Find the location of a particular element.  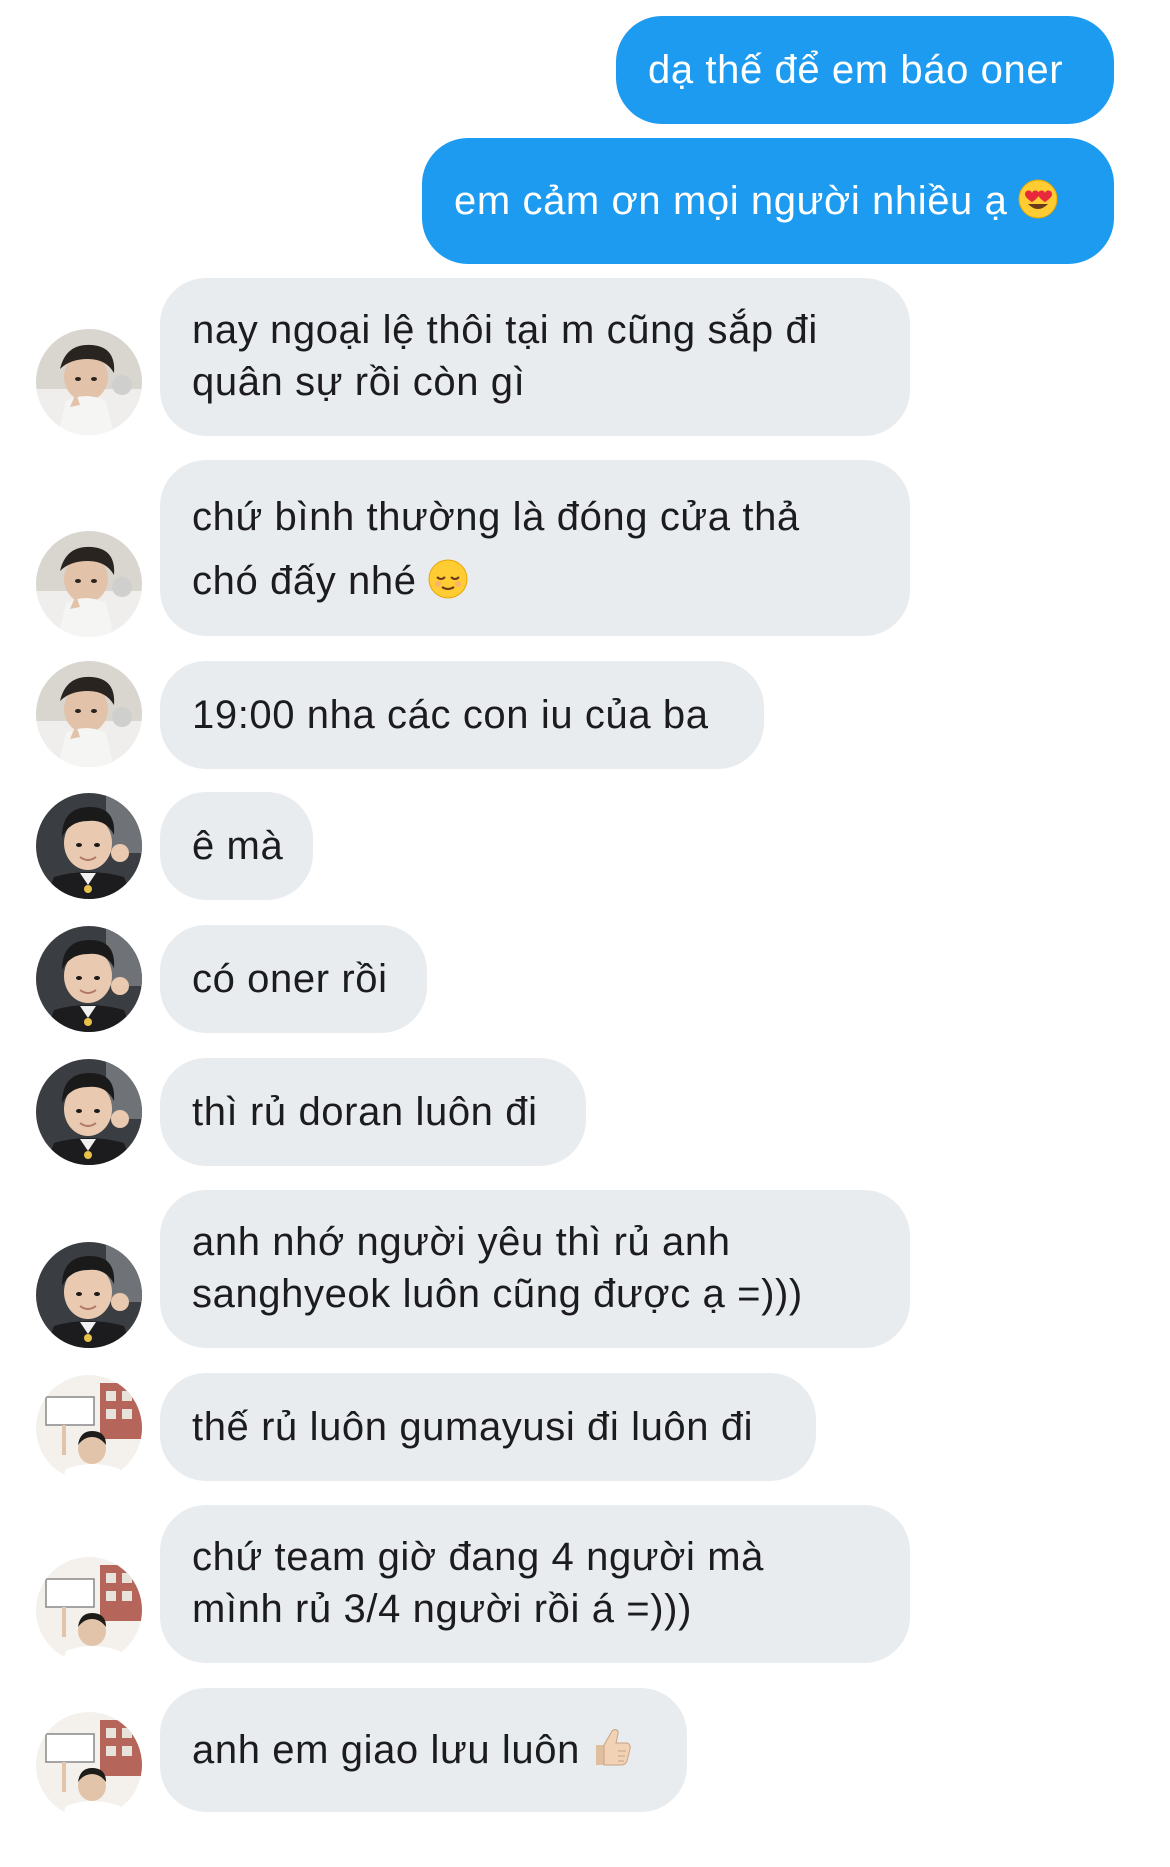

message-text: thế rủ luôn gumayusi đi luôn đi is located at coordinates (473, 1427).